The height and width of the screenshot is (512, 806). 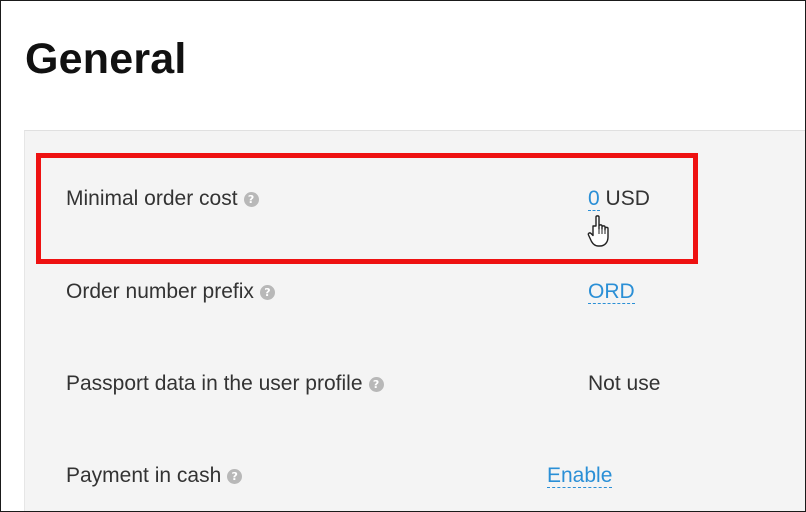 I want to click on payment-in-cash-value: Enable, so click(x=580, y=476).